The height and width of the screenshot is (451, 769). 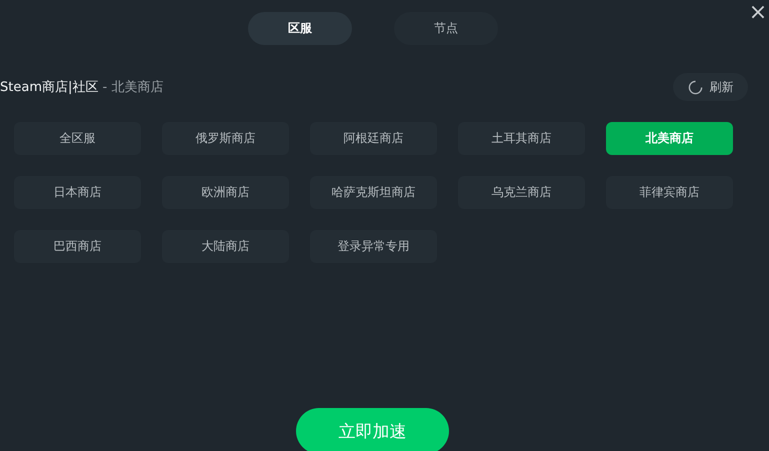 What do you see at coordinates (695, 87) in the screenshot?
I see `loading-icon` at bounding box center [695, 87].